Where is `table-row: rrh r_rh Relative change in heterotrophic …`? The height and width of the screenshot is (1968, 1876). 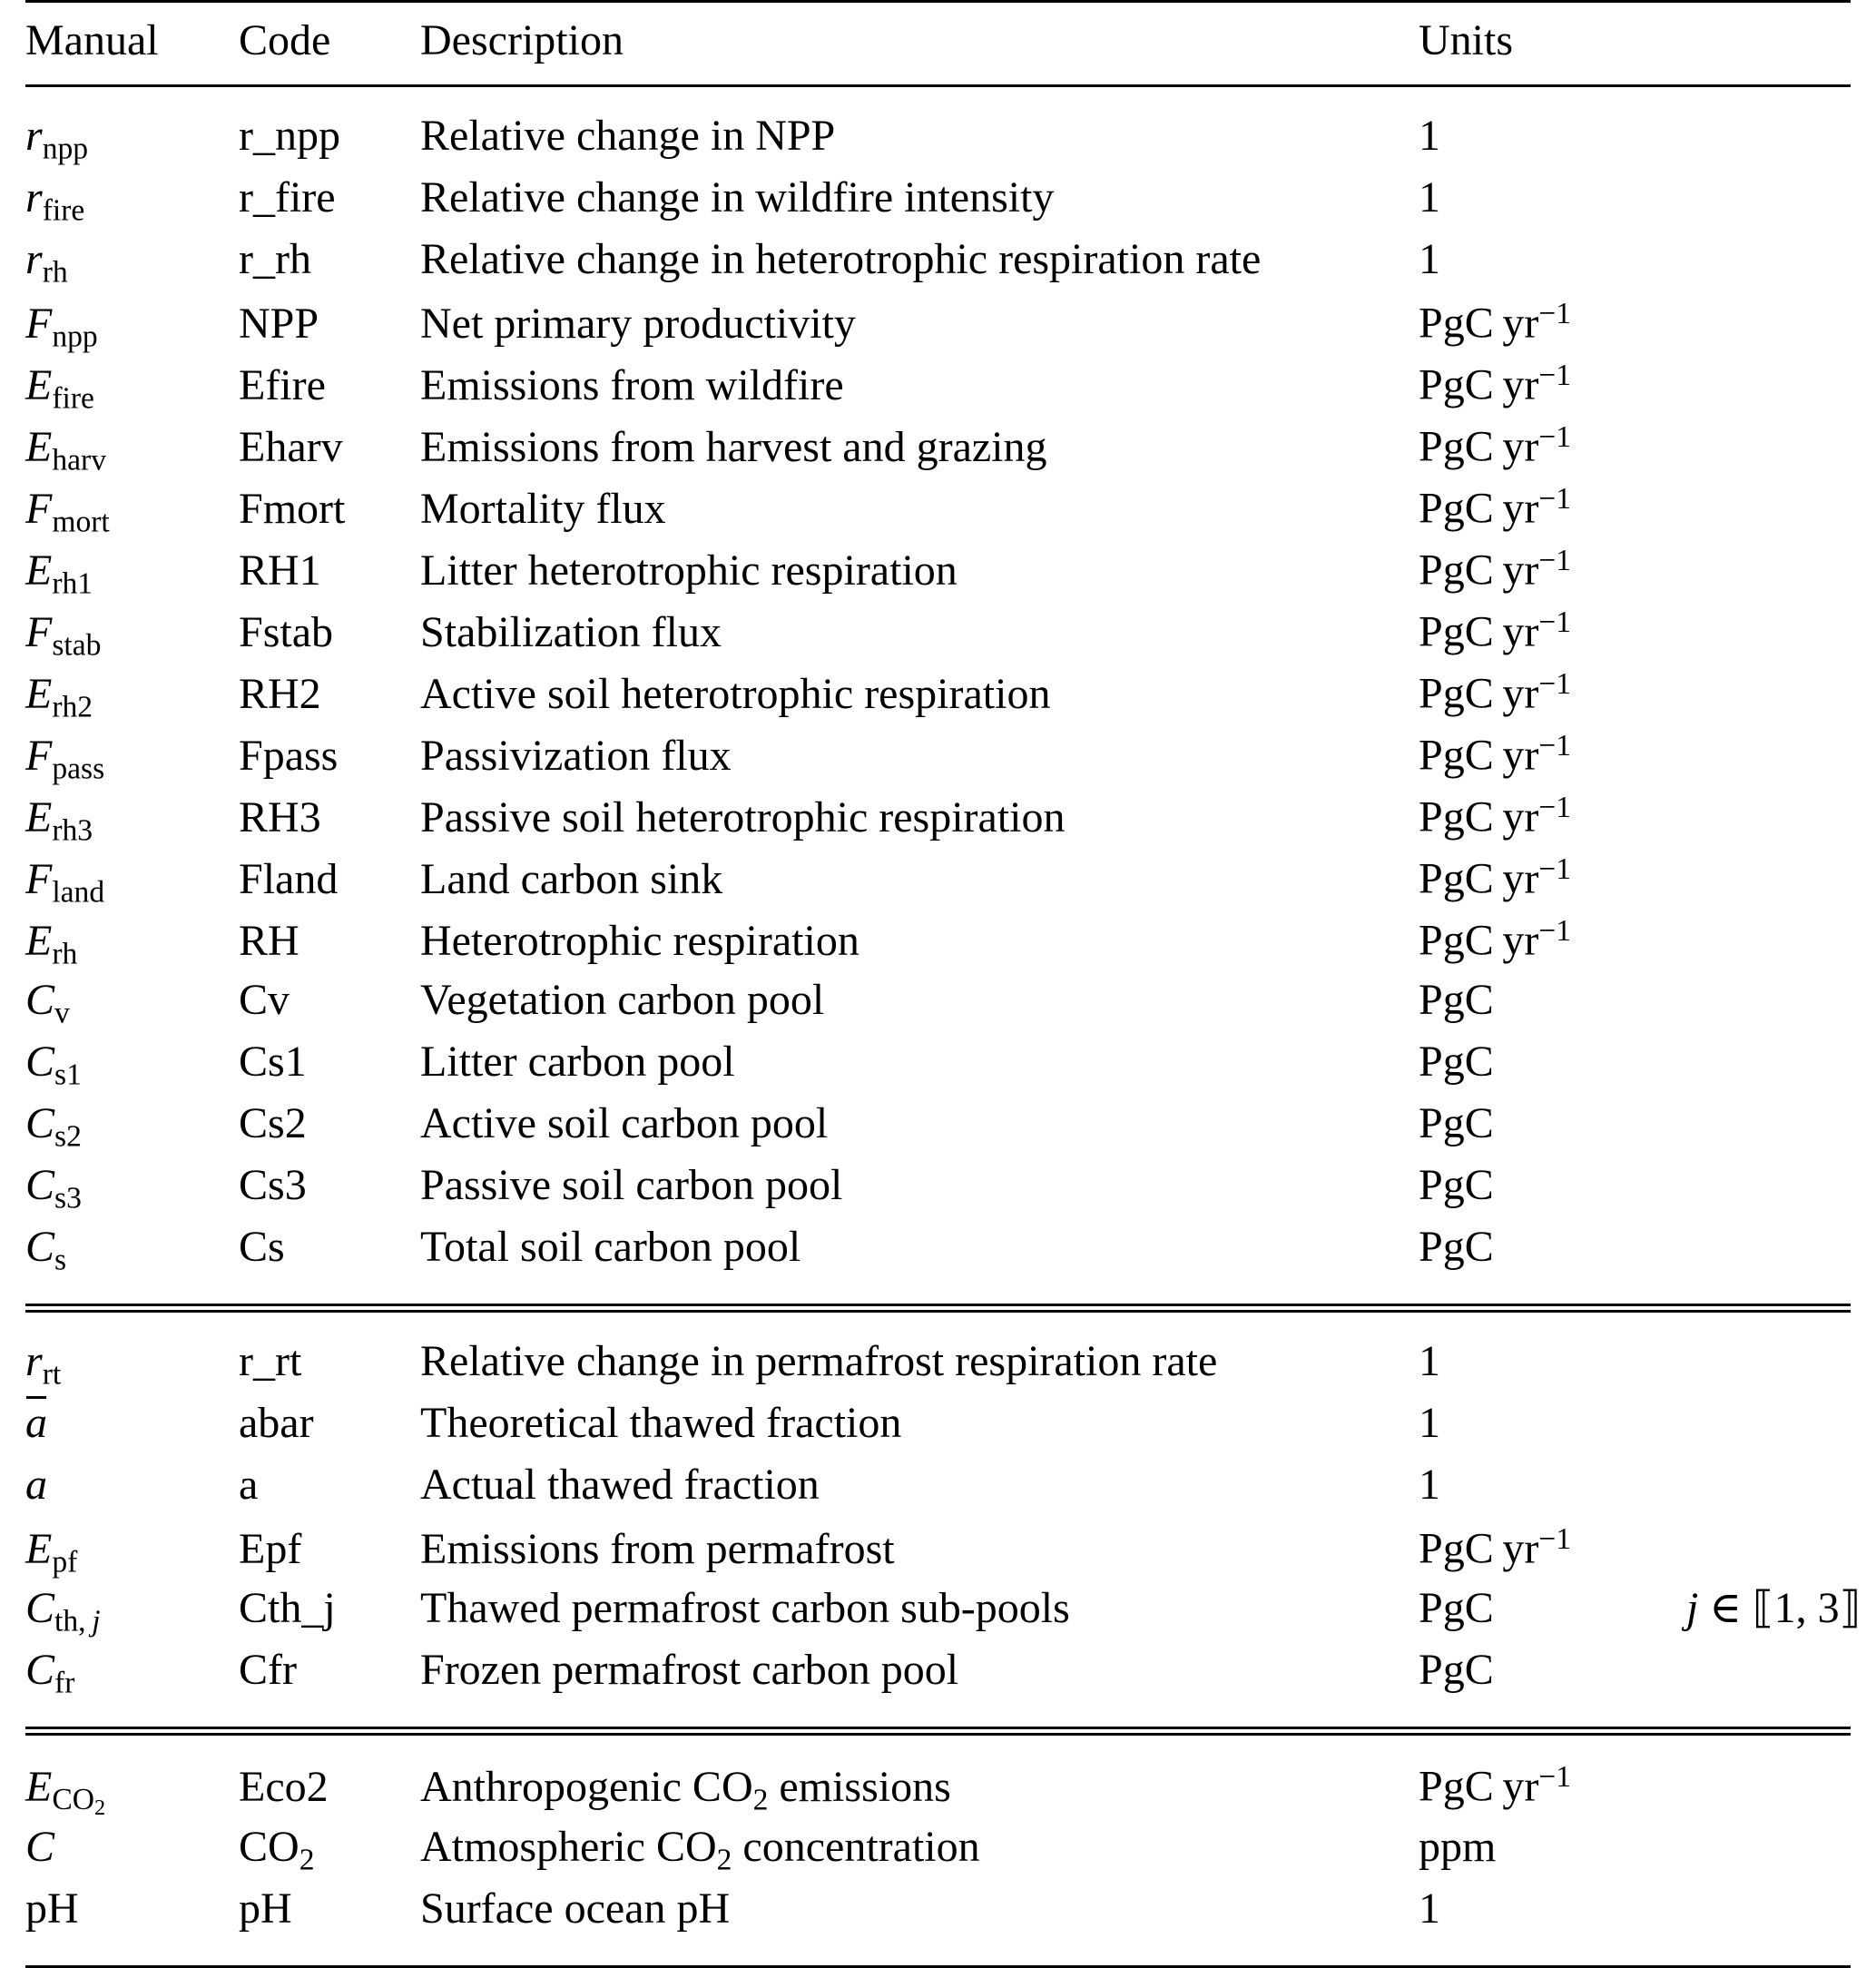 table-row: rrh r_rh Relative change in heterotrophic … is located at coordinates (938, 265).